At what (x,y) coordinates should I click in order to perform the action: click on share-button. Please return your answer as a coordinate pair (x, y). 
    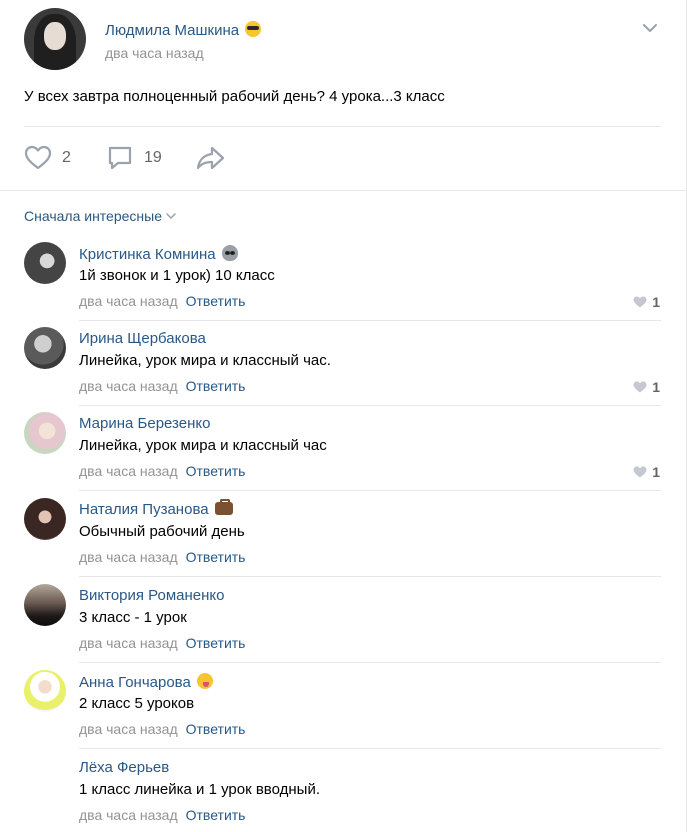
    Looking at the image, I should click on (211, 158).